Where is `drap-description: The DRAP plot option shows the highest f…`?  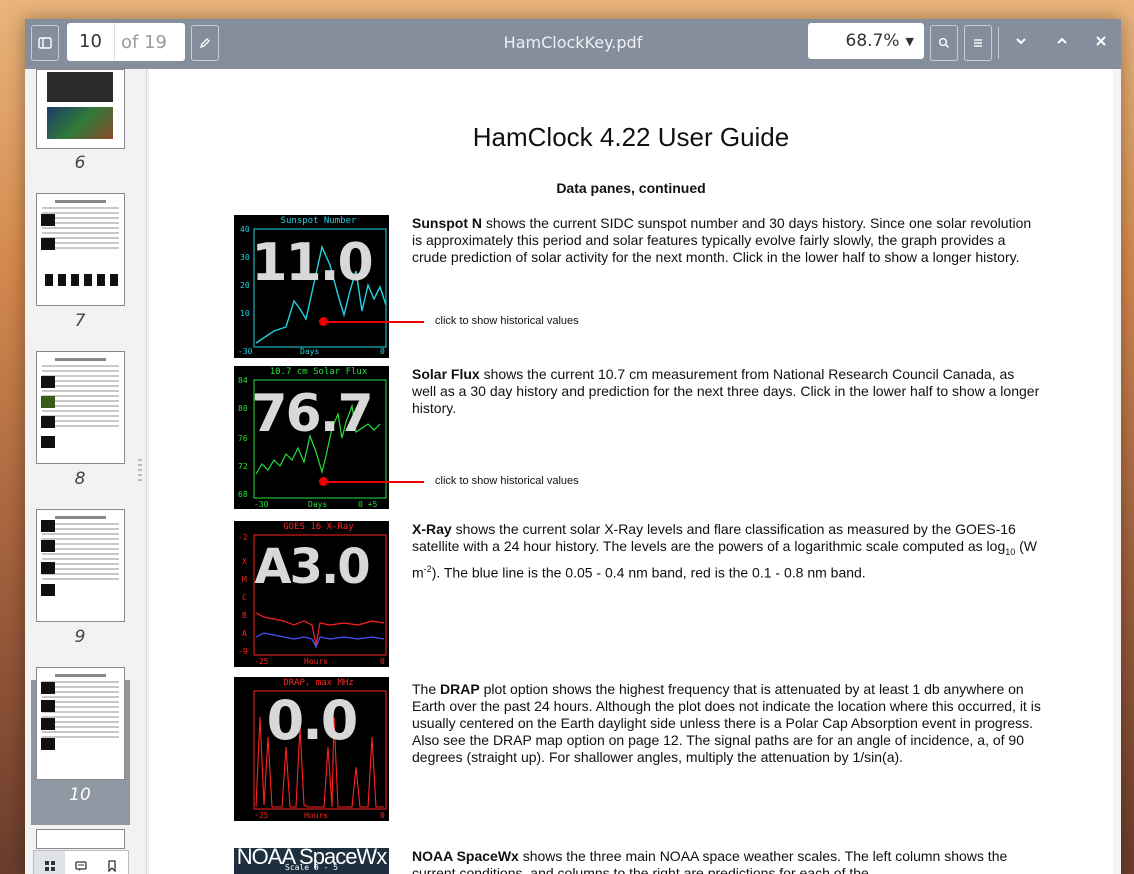
drap-description: The DRAP plot option shows the highest f… is located at coordinates (726, 723).